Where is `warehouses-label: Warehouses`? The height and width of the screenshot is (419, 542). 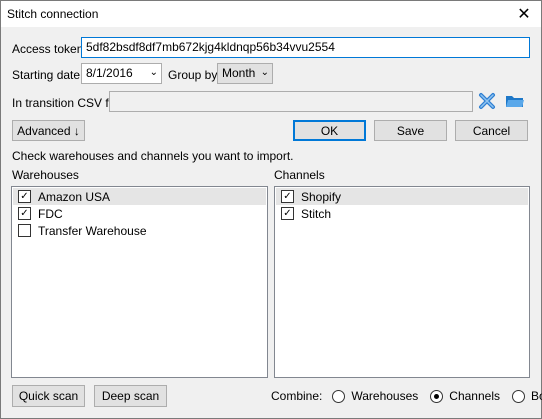
warehouses-label: Warehouses is located at coordinates (45, 175).